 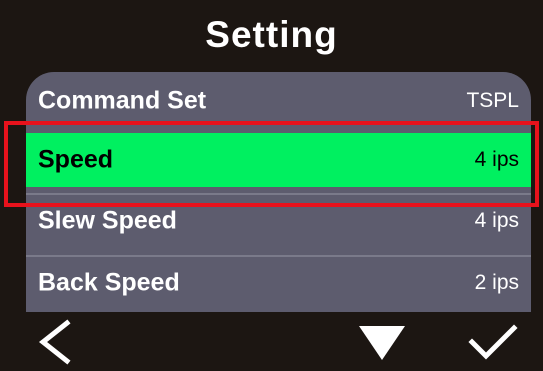 I want to click on menu-item-label: Slew Speed, so click(x=107, y=220).